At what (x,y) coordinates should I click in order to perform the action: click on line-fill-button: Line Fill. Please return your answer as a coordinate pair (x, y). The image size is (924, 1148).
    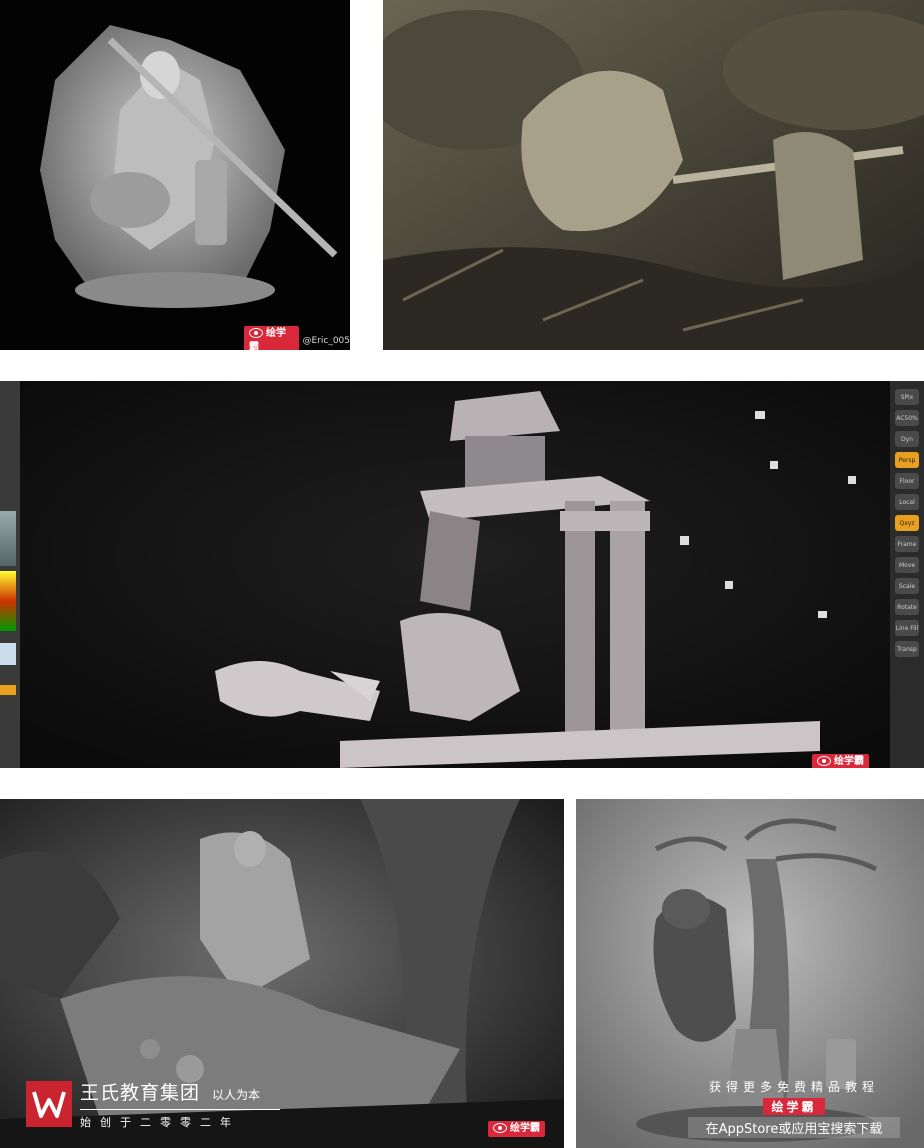
    Looking at the image, I should click on (907, 628).